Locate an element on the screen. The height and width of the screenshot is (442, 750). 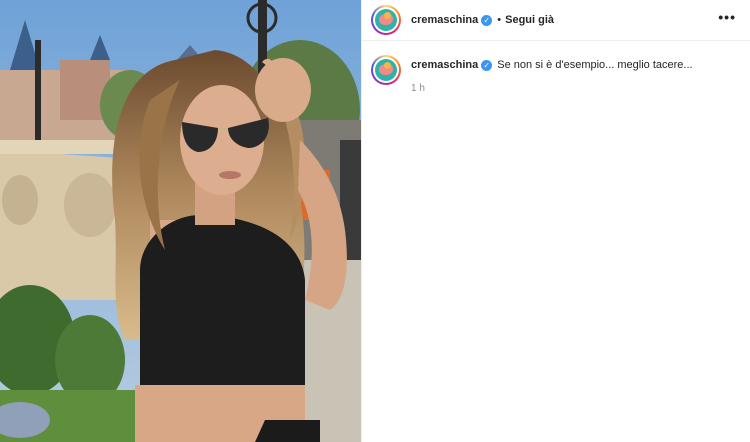
post-timestamp: 1 h is located at coordinates (552, 88).